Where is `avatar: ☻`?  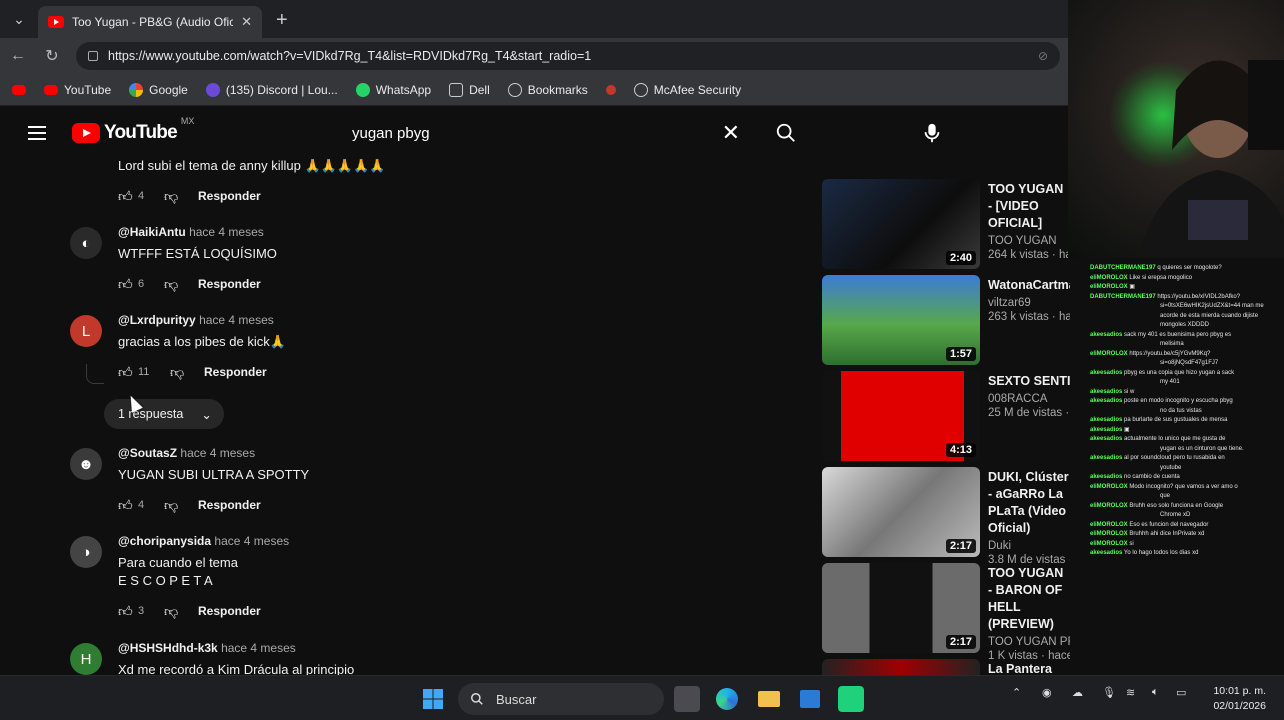 avatar: ☻ is located at coordinates (86, 464).